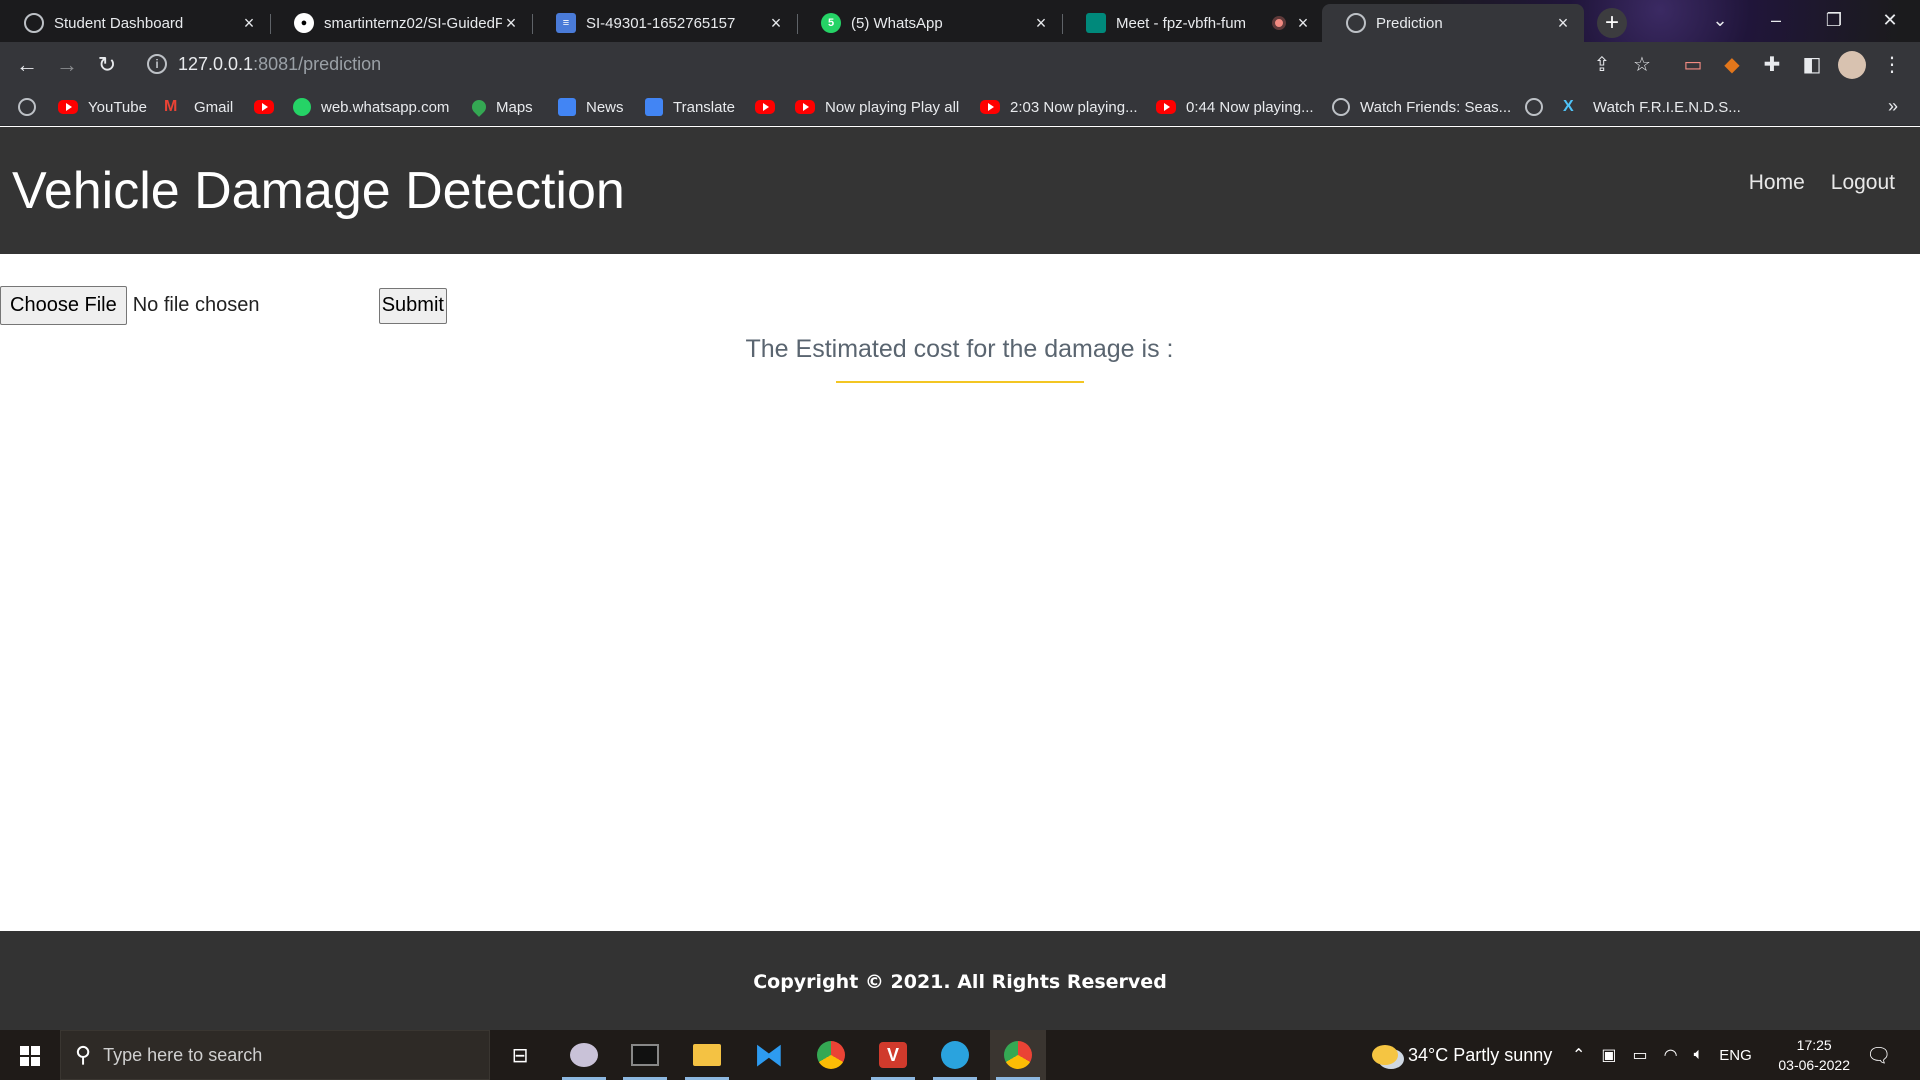  What do you see at coordinates (1693, 65) in the screenshot?
I see `cast-icon: ▭` at bounding box center [1693, 65].